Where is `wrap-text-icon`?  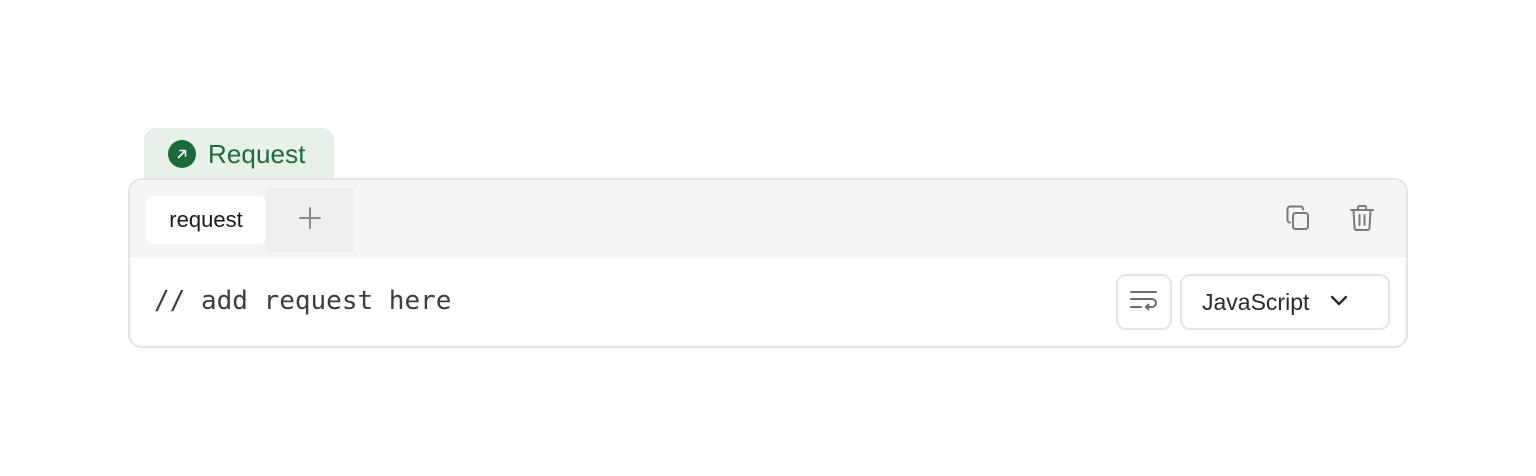
wrap-text-icon is located at coordinates (1144, 302).